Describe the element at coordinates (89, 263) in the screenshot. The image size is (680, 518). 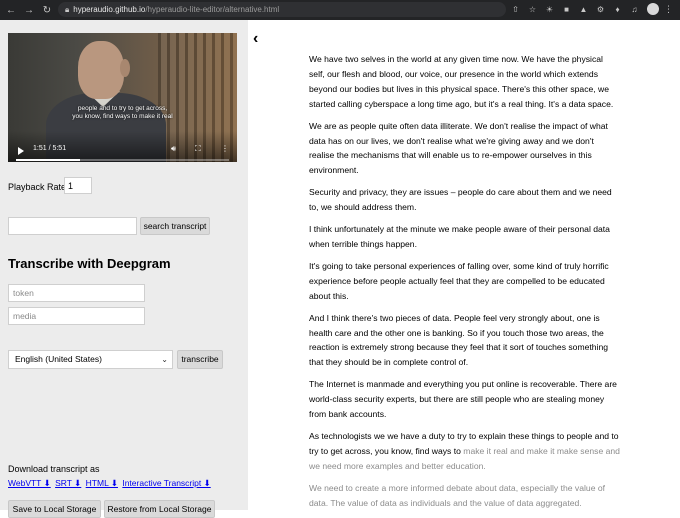
I see `deepgram-heading: Transcribe with Deepgram` at that location.